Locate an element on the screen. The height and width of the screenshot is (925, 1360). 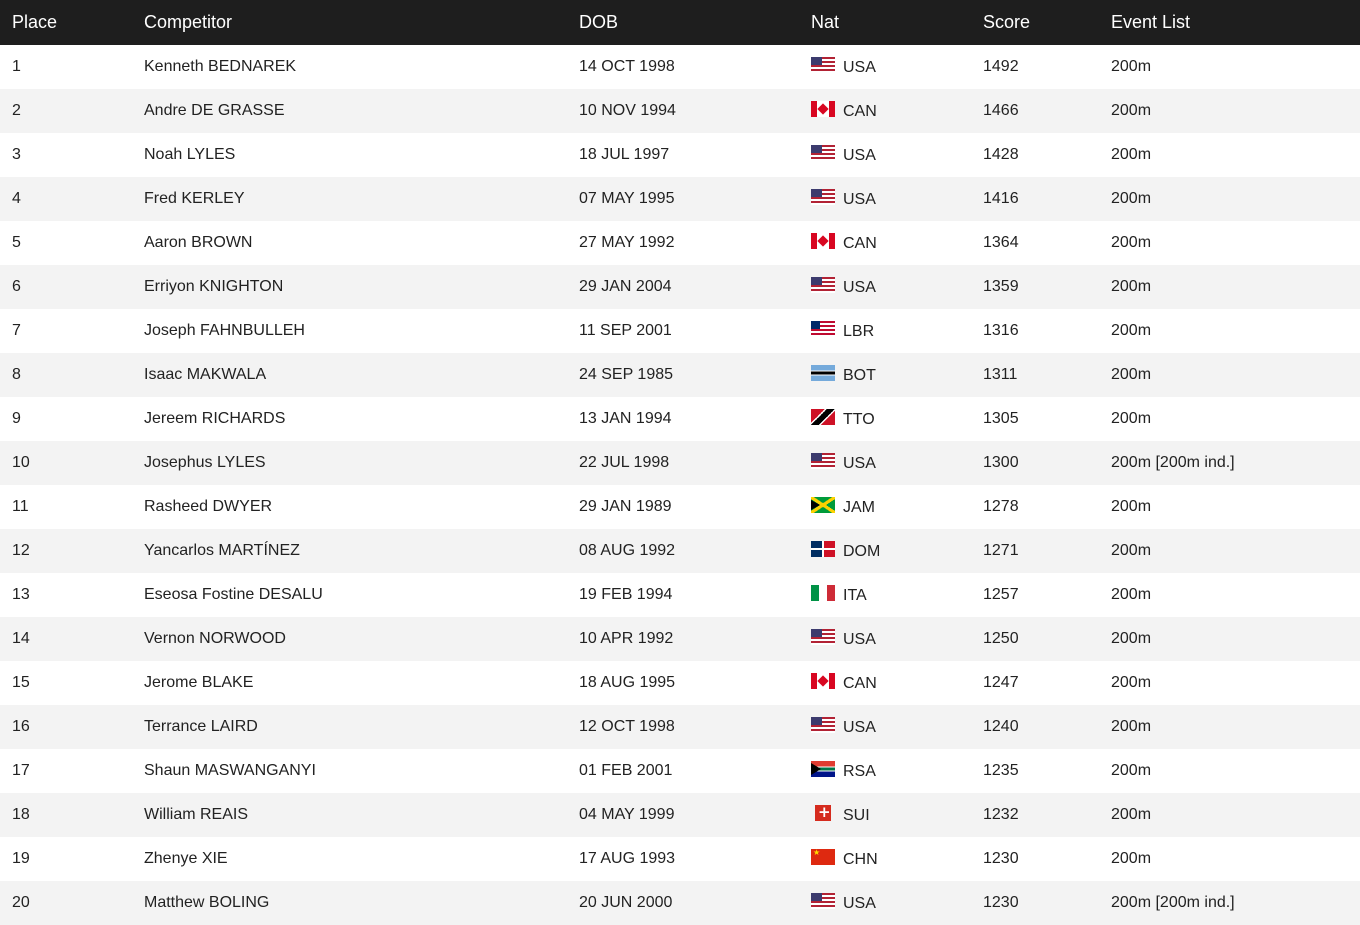
competitor-link: Aaron BROWN is located at coordinates (361, 243).